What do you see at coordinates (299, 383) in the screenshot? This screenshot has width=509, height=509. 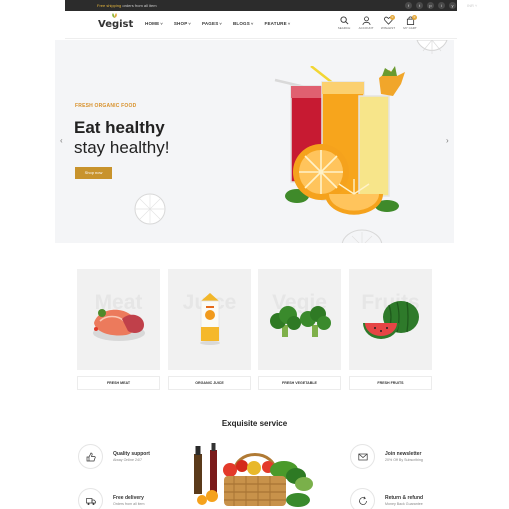 I see `category-label-vegetable: FRESH VEGETABLE` at bounding box center [299, 383].